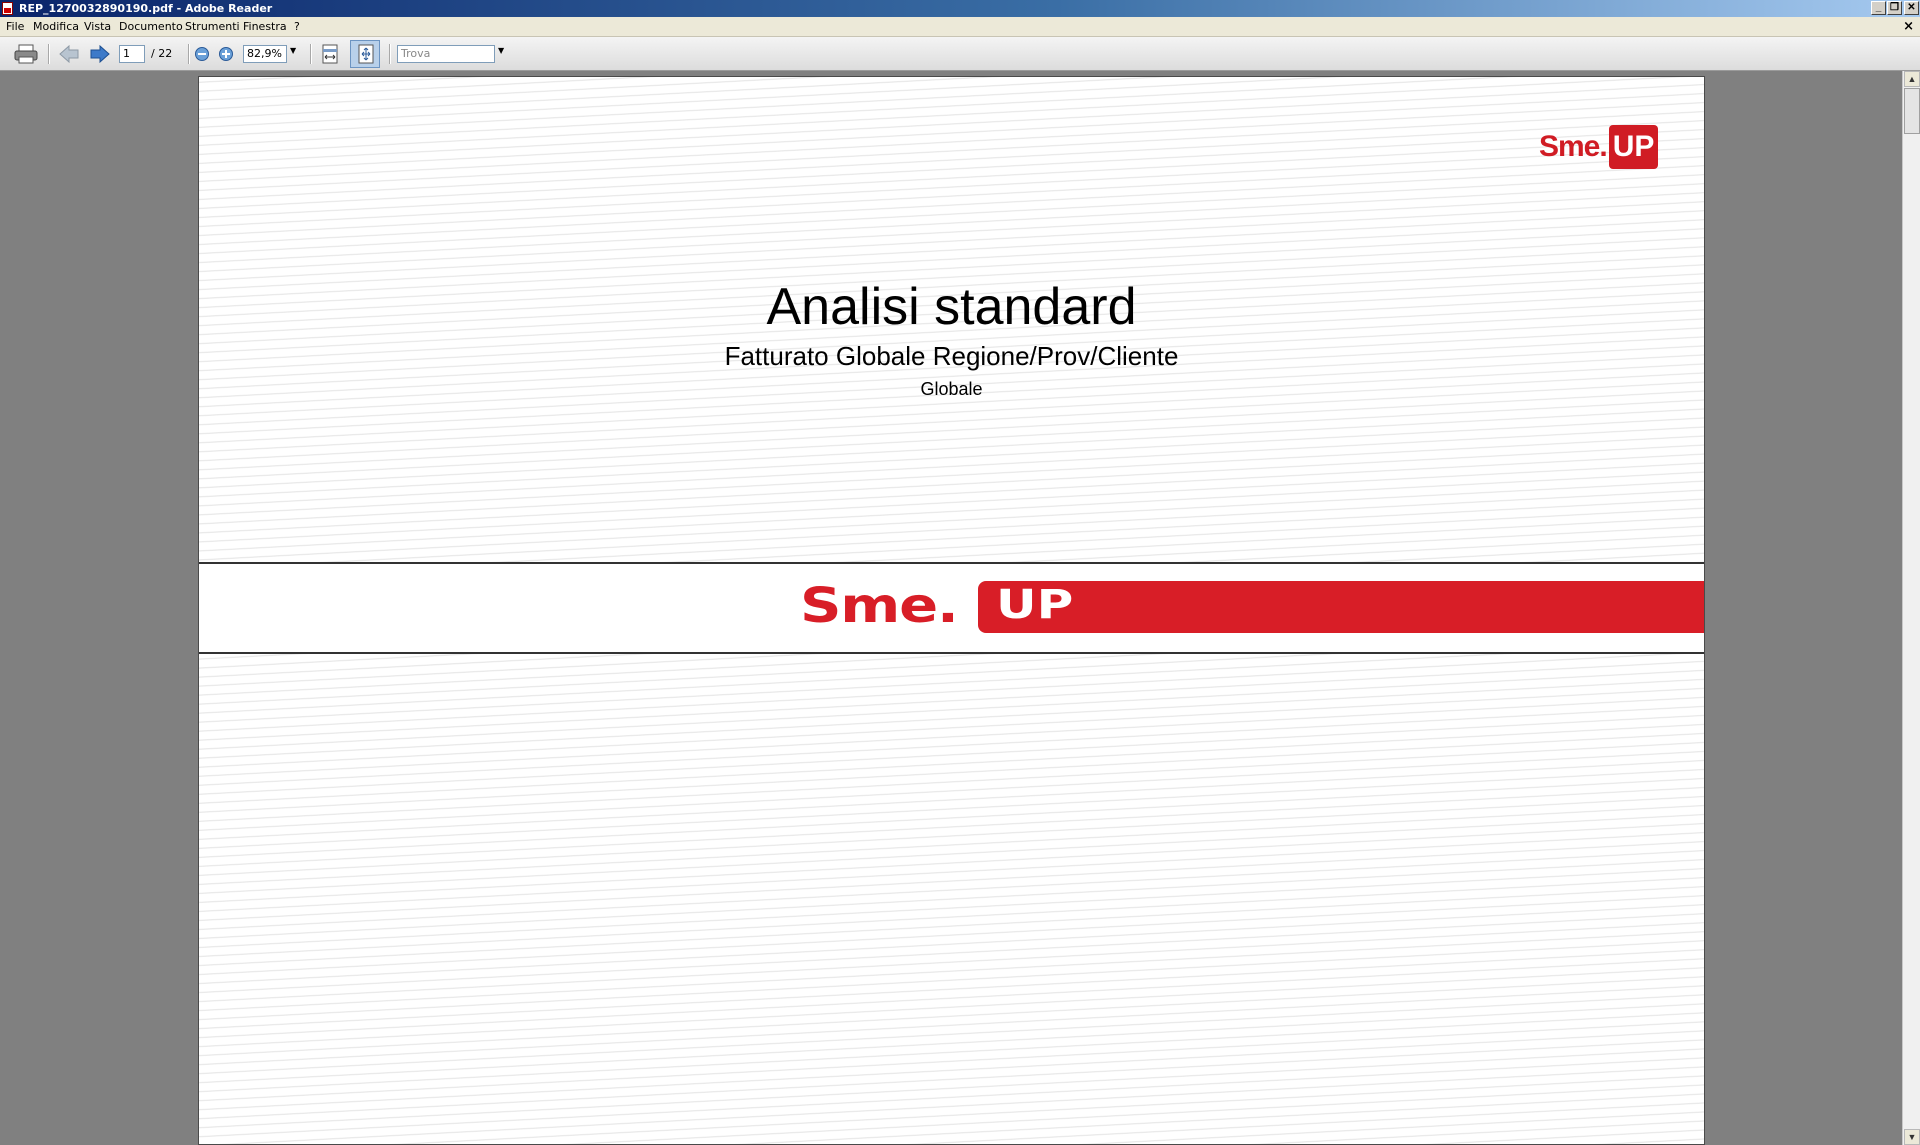  I want to click on minimize-button: _, so click(1878, 8).